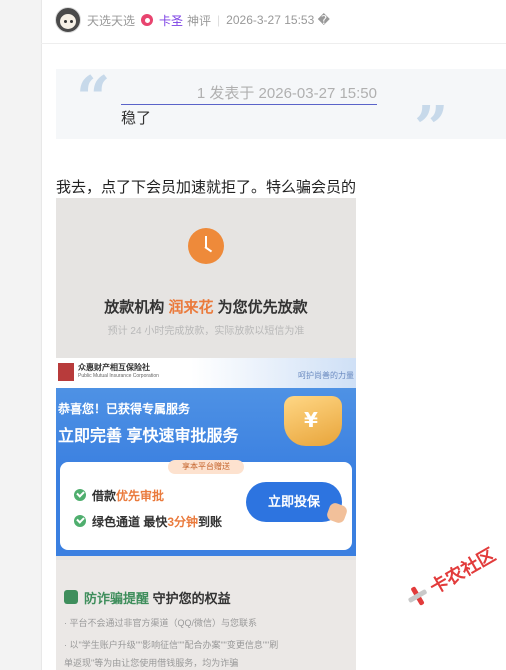  Describe the element at coordinates (66, 372) in the screenshot. I see `insurer-logo-icon` at that location.